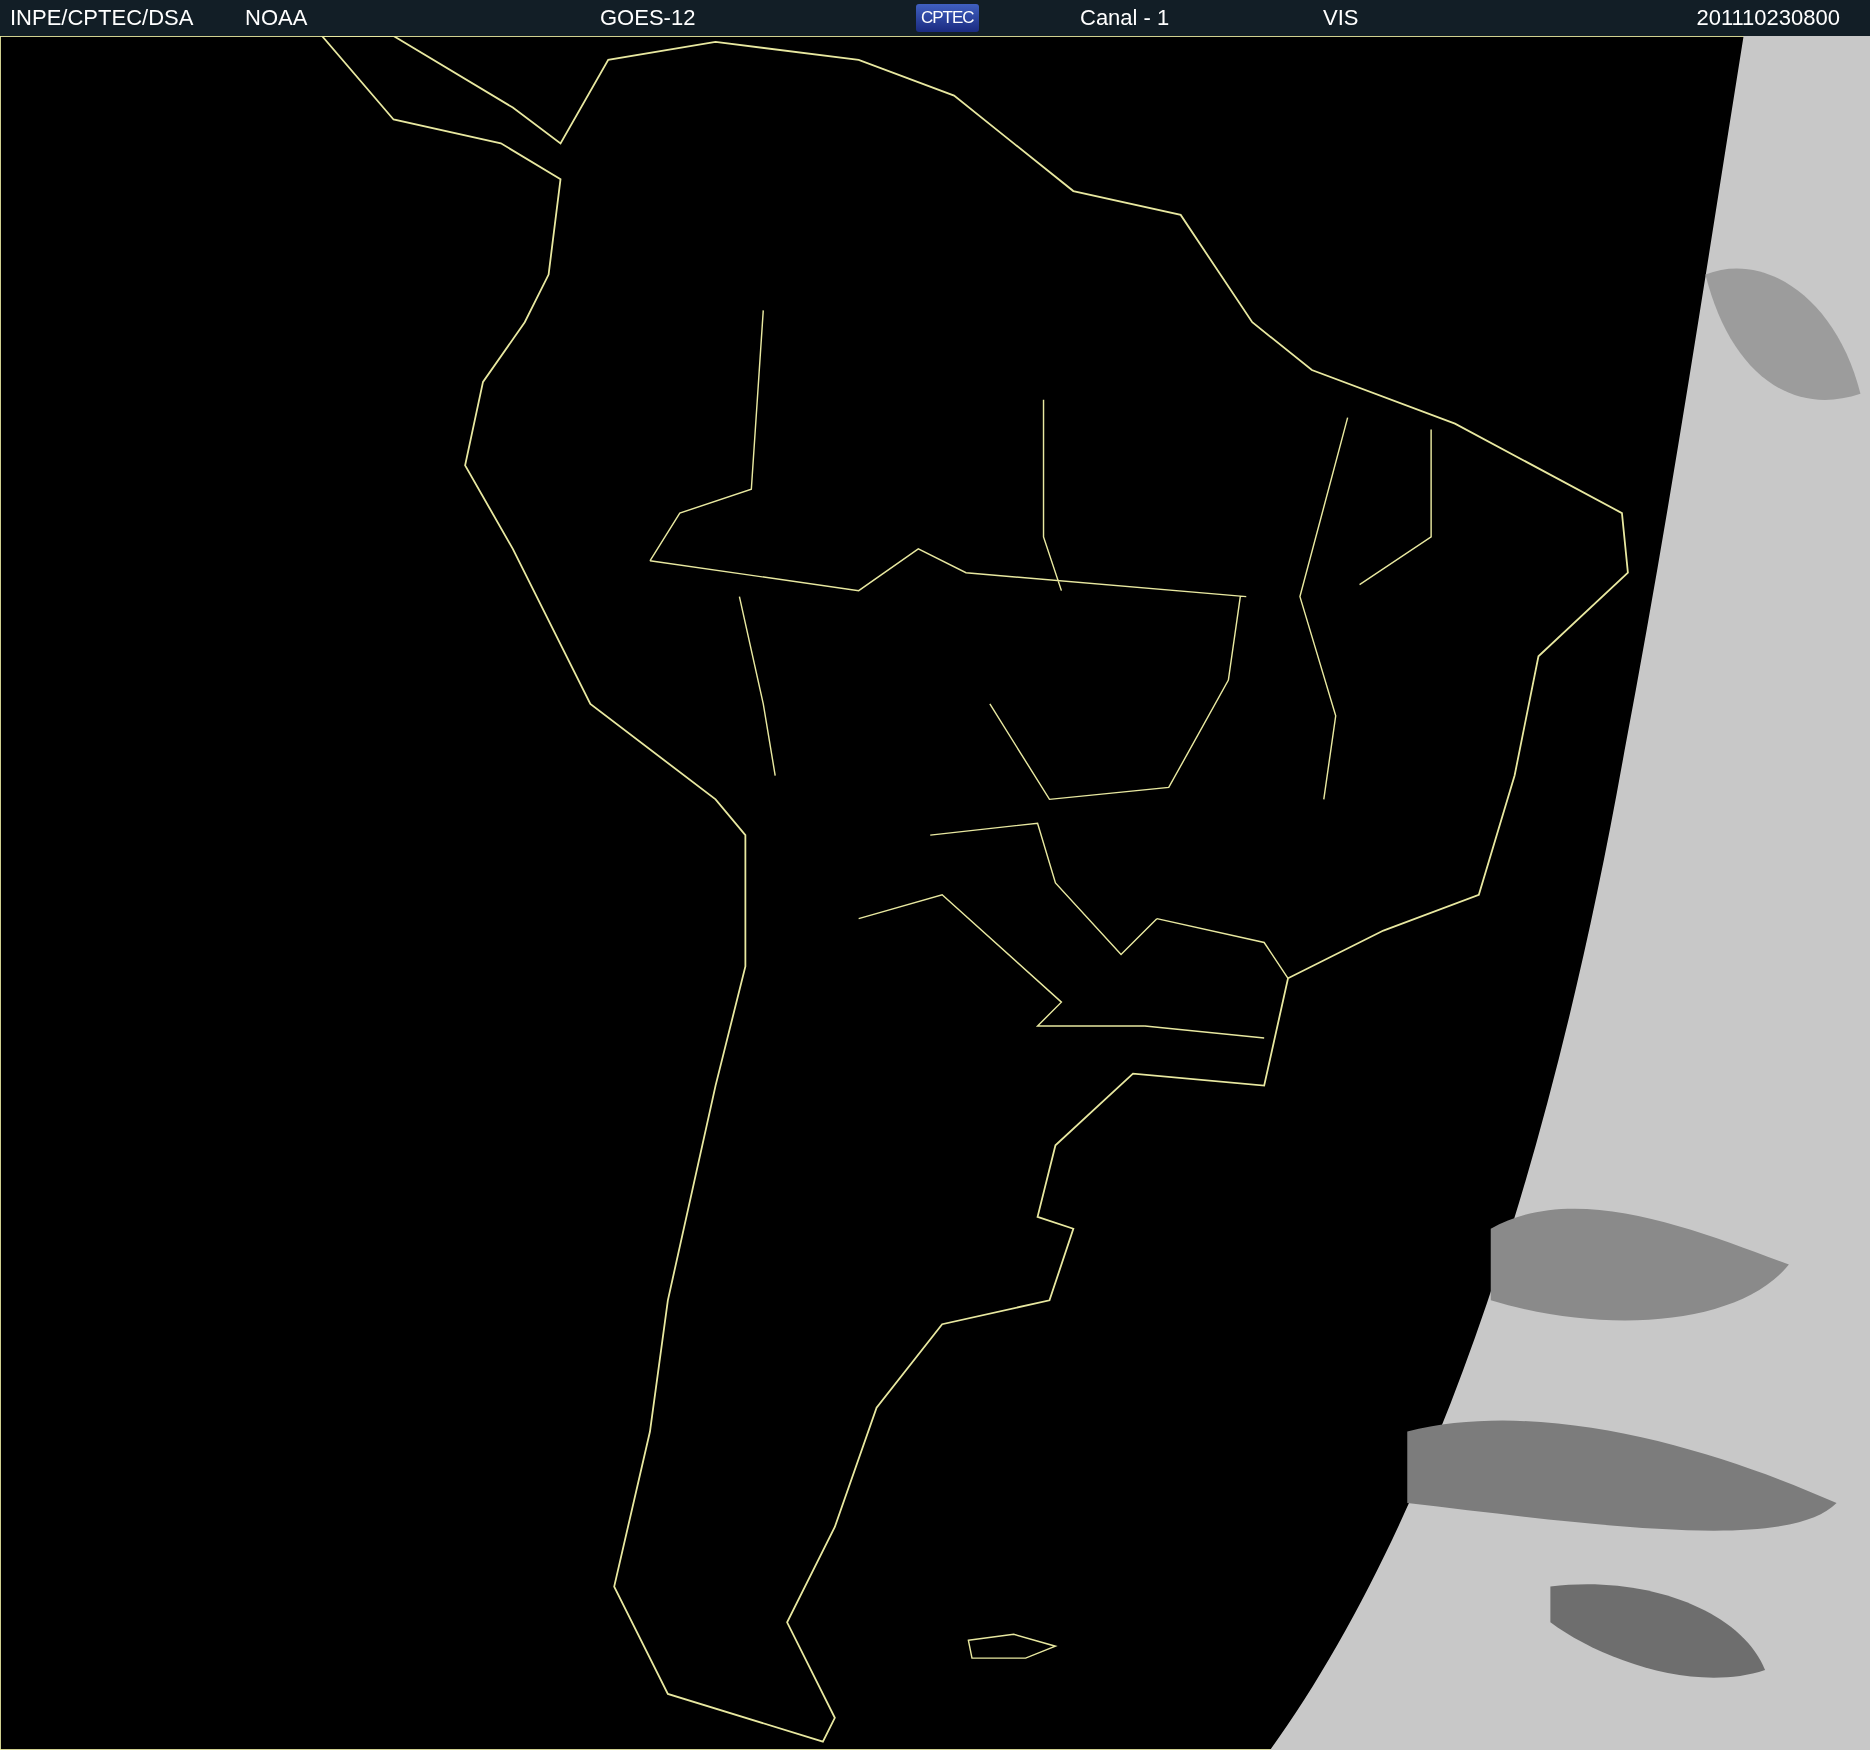 The height and width of the screenshot is (1750, 1870). I want to click on timestamp-label: 201110230800, so click(1768, 18).